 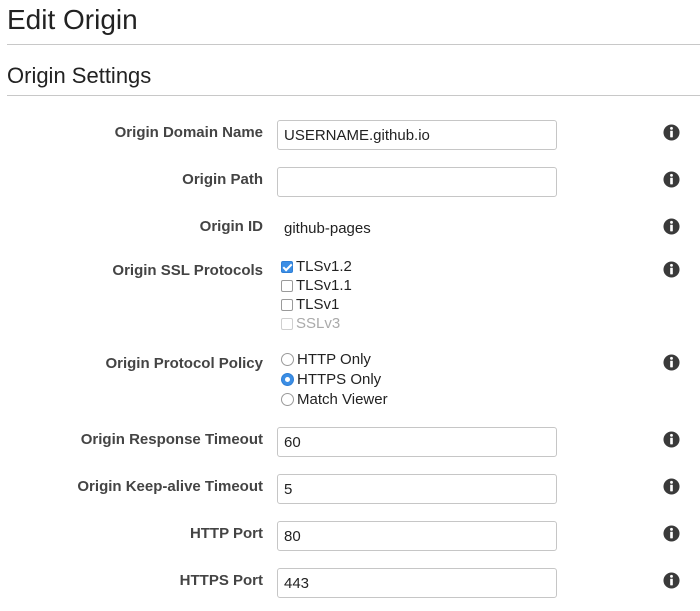 What do you see at coordinates (188, 132) in the screenshot?
I see `origin-domain-name-label: Origin Domain Name` at bounding box center [188, 132].